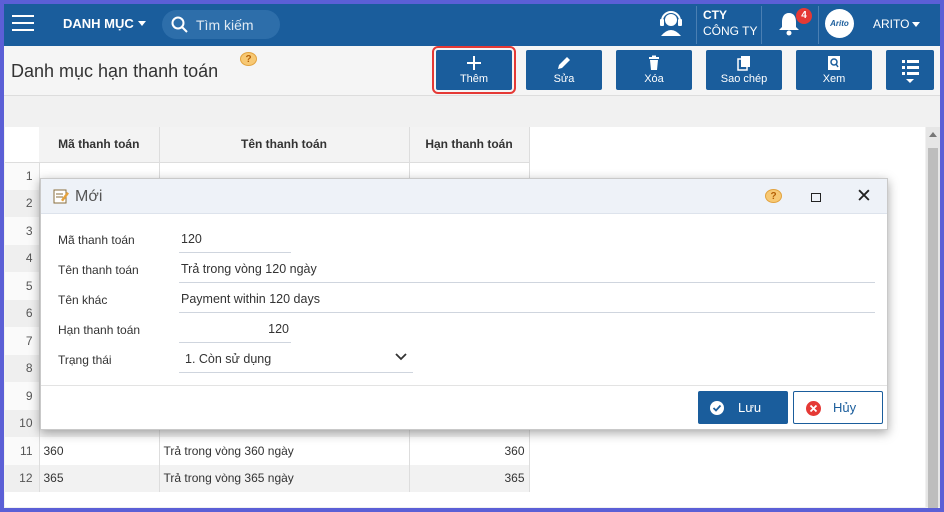 This screenshot has height=512, width=944. What do you see at coordinates (22, 341) in the screenshot?
I see `row-number: 7` at bounding box center [22, 341].